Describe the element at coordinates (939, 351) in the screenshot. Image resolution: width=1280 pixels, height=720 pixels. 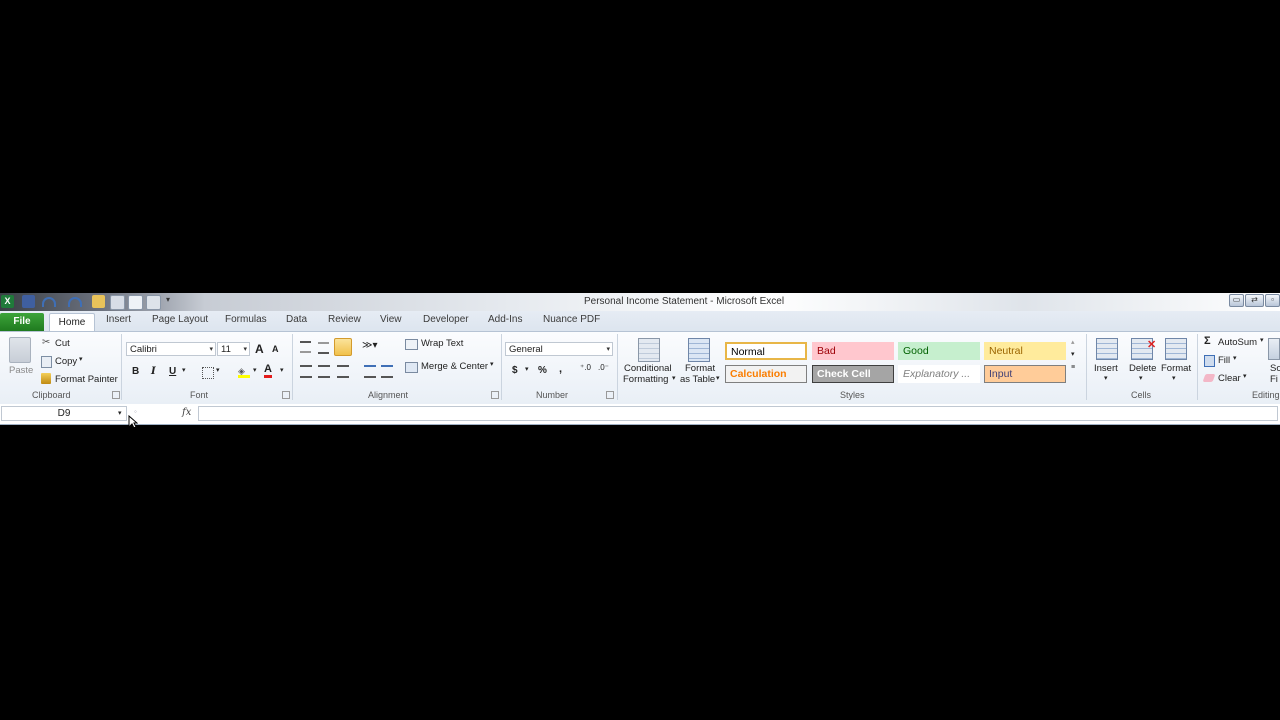
I see `style-good: Good` at that location.